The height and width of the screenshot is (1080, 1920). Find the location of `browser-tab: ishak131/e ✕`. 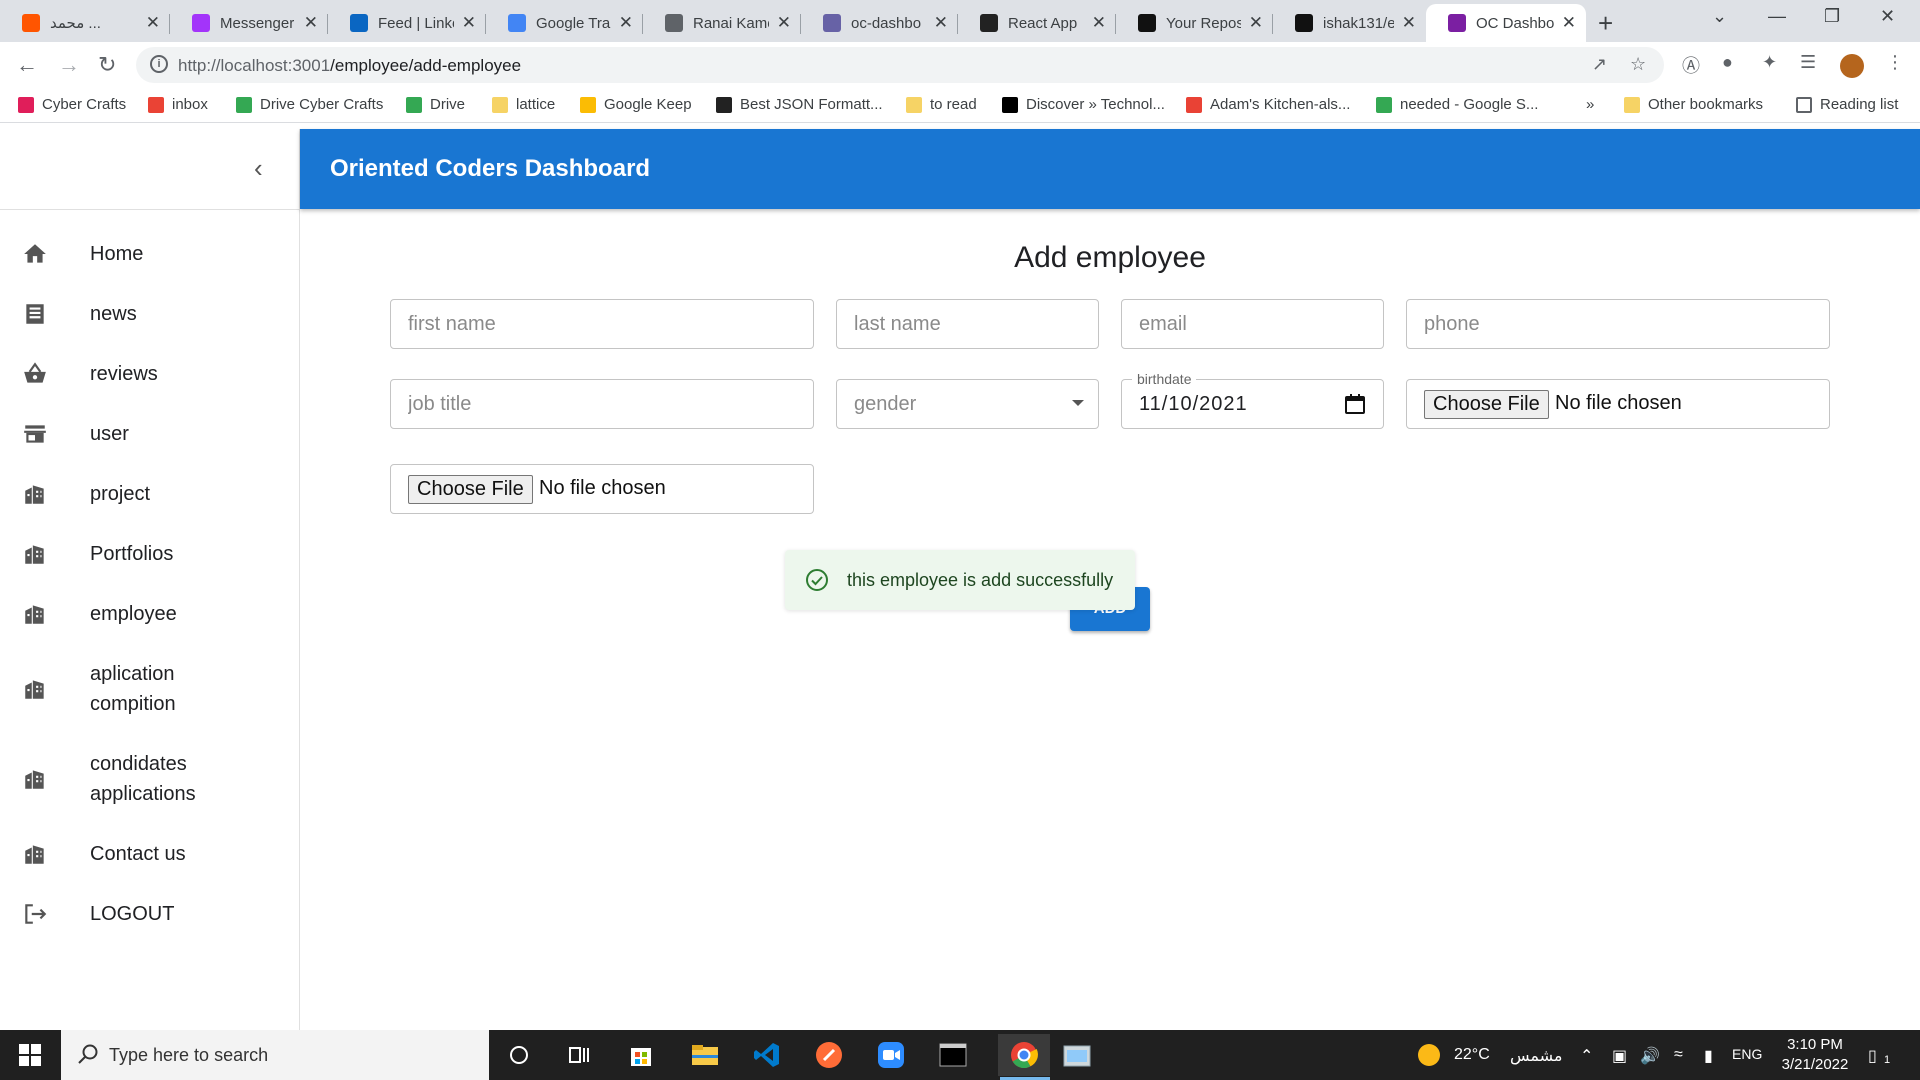

browser-tab: ishak131/e ✕ is located at coordinates (1349, 23).